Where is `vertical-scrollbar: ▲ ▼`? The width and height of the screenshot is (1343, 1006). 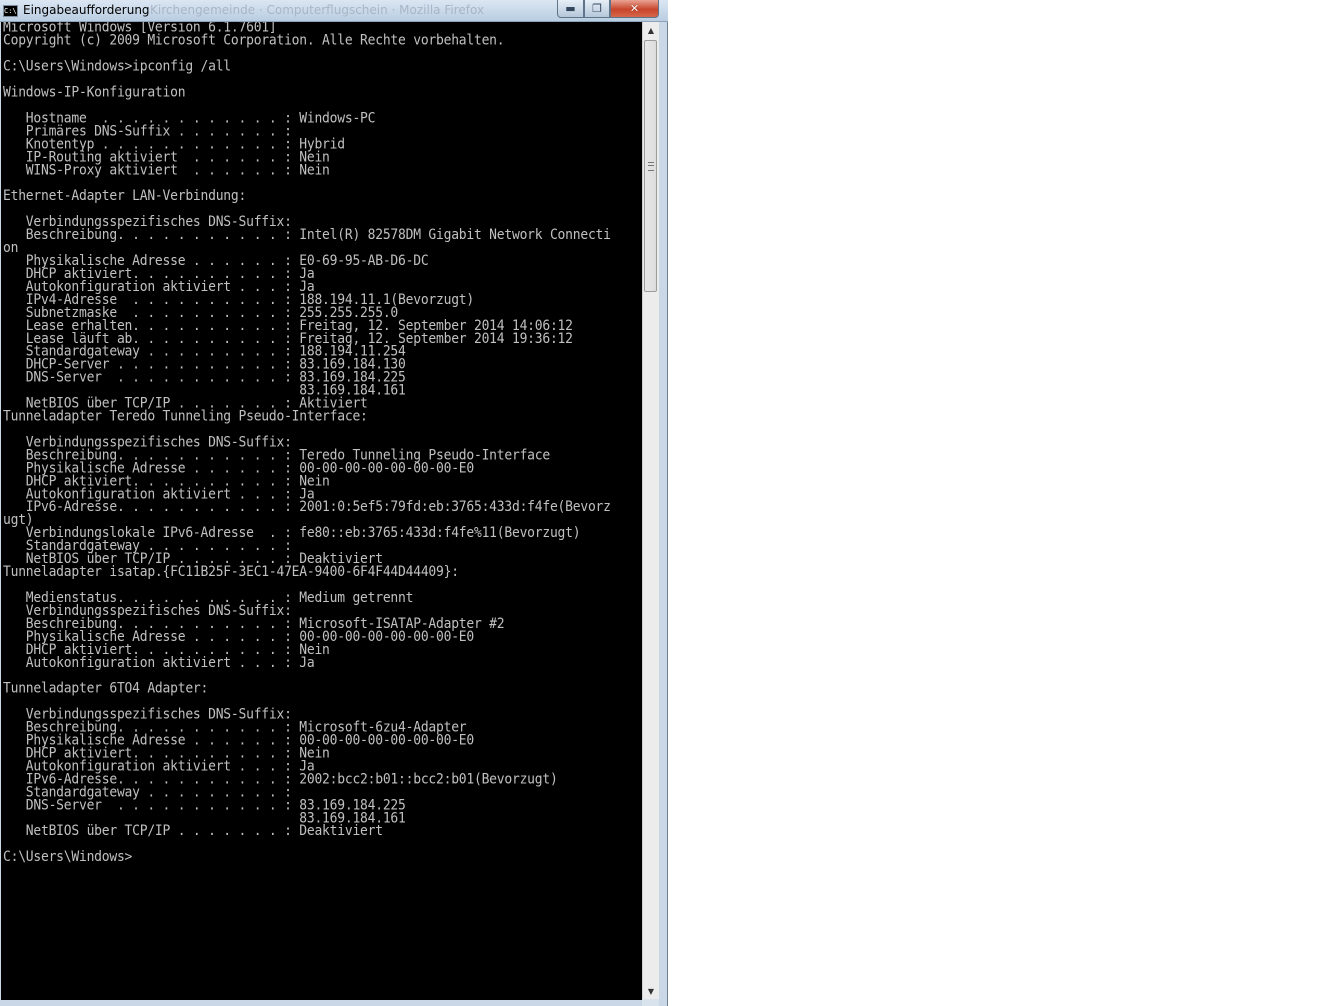 vertical-scrollbar: ▲ ▼ is located at coordinates (650, 511).